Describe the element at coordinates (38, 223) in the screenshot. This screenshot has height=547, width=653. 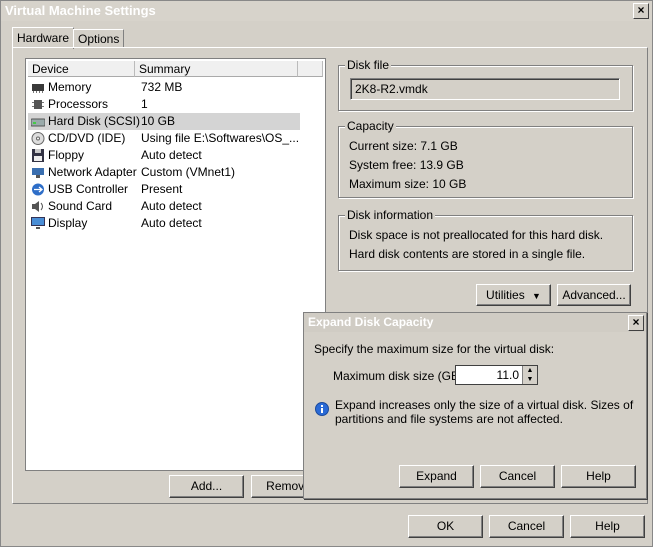
I see `display-icon` at that location.